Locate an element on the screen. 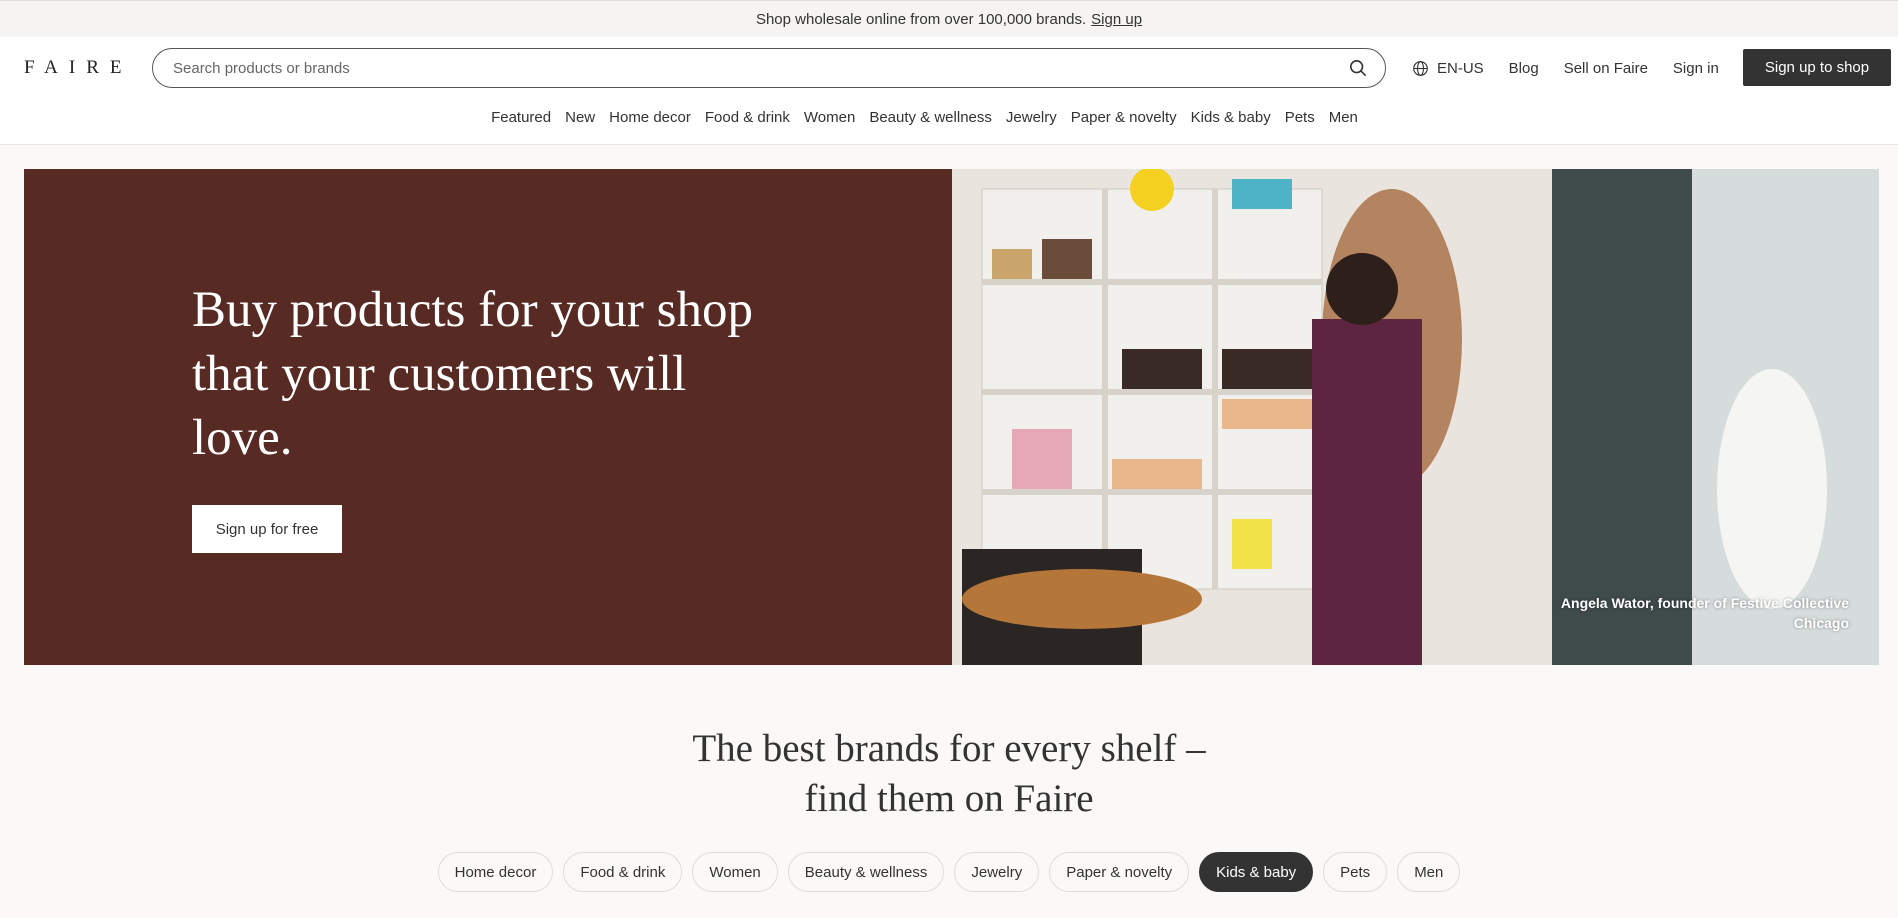 Image resolution: width=1898 pixels, height=918 pixels. nav-item-pets: Pets is located at coordinates (1300, 117).